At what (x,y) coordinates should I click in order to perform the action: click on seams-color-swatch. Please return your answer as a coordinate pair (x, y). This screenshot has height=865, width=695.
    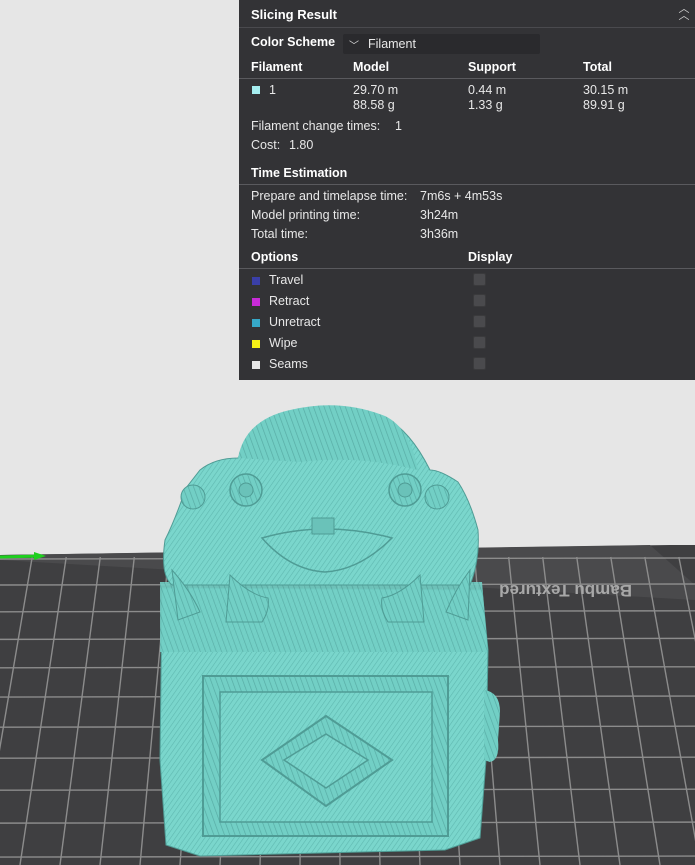
    Looking at the image, I should click on (256, 365).